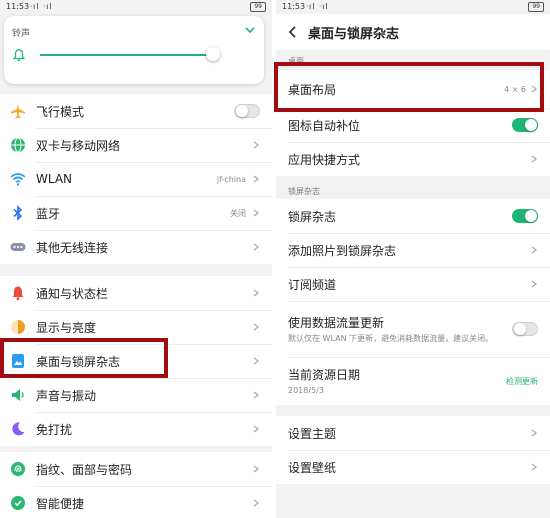 The height and width of the screenshot is (518, 550). What do you see at coordinates (136, 145) in the screenshot?
I see `settings-row: 双卡与移动网络` at bounding box center [136, 145].